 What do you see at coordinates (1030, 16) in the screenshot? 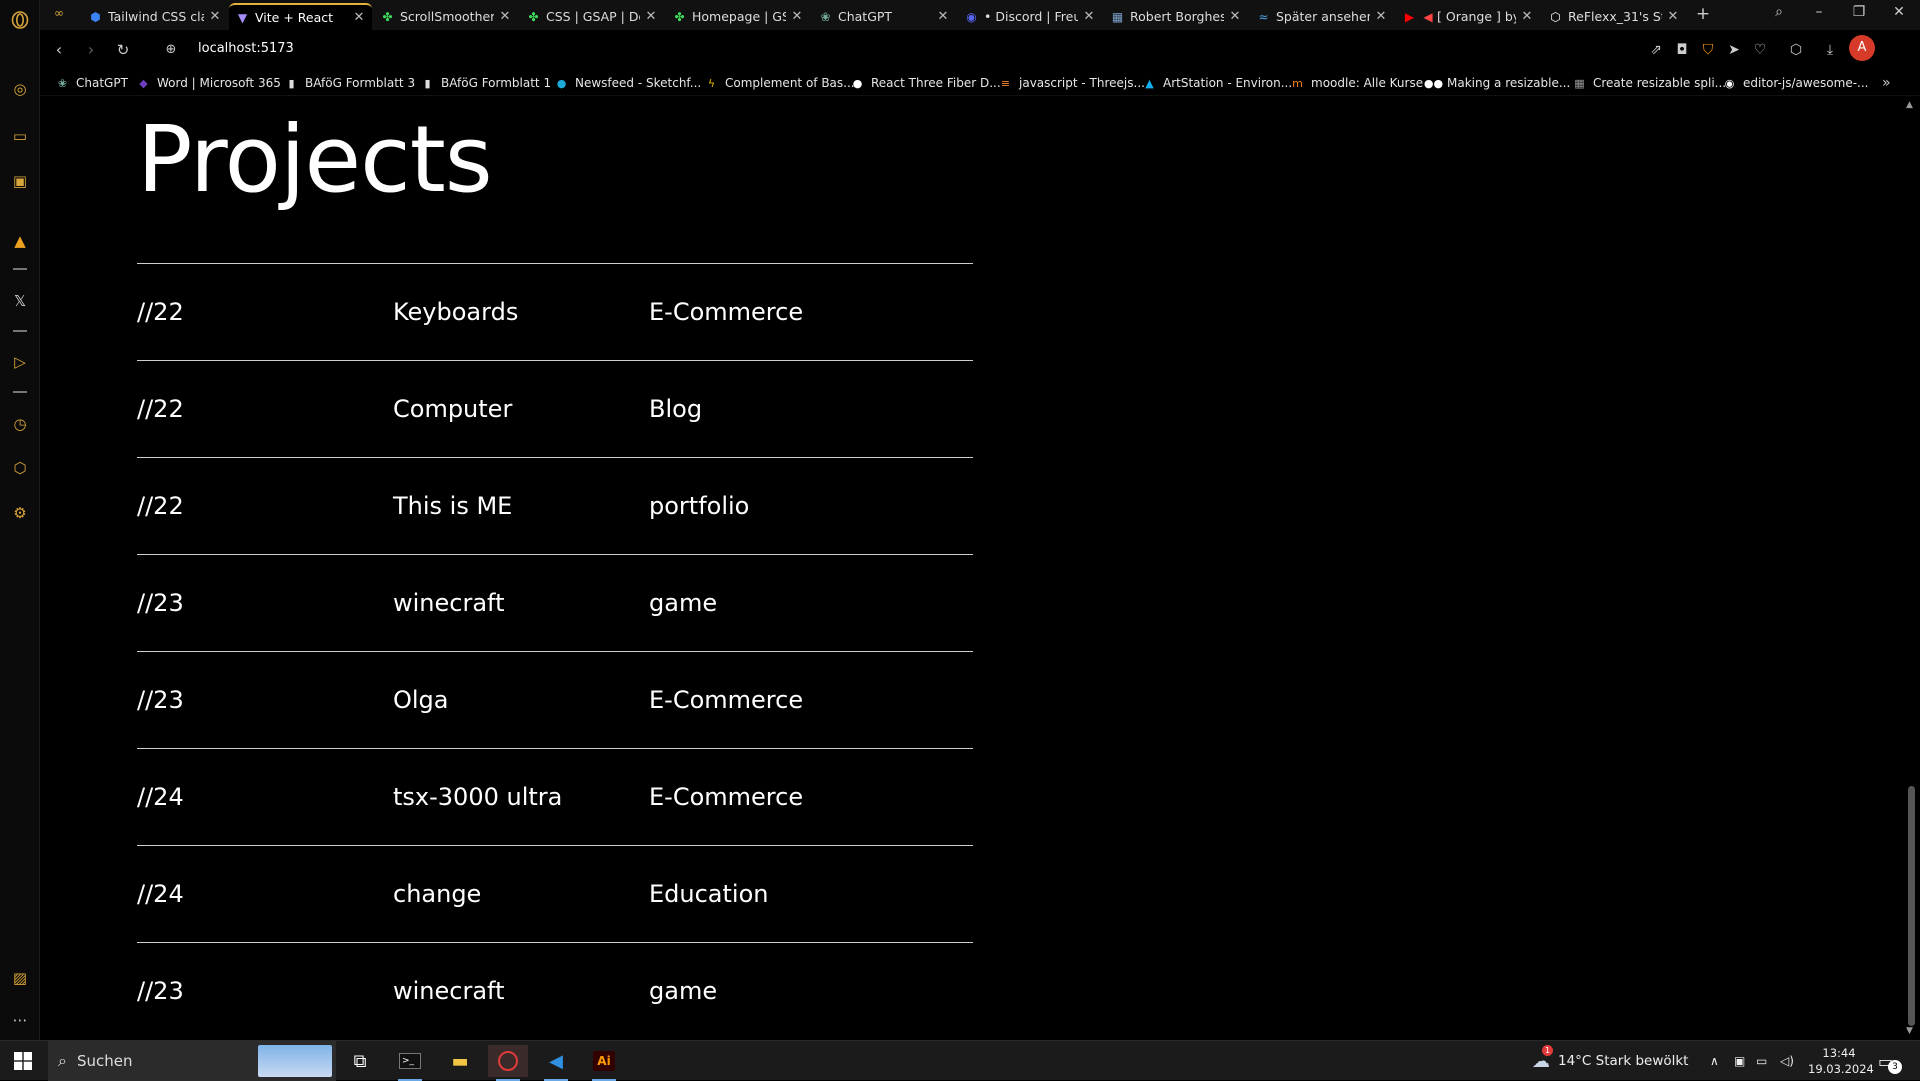
I see `tab-discord: ◉ • Discord | Freund ✕` at bounding box center [1030, 16].